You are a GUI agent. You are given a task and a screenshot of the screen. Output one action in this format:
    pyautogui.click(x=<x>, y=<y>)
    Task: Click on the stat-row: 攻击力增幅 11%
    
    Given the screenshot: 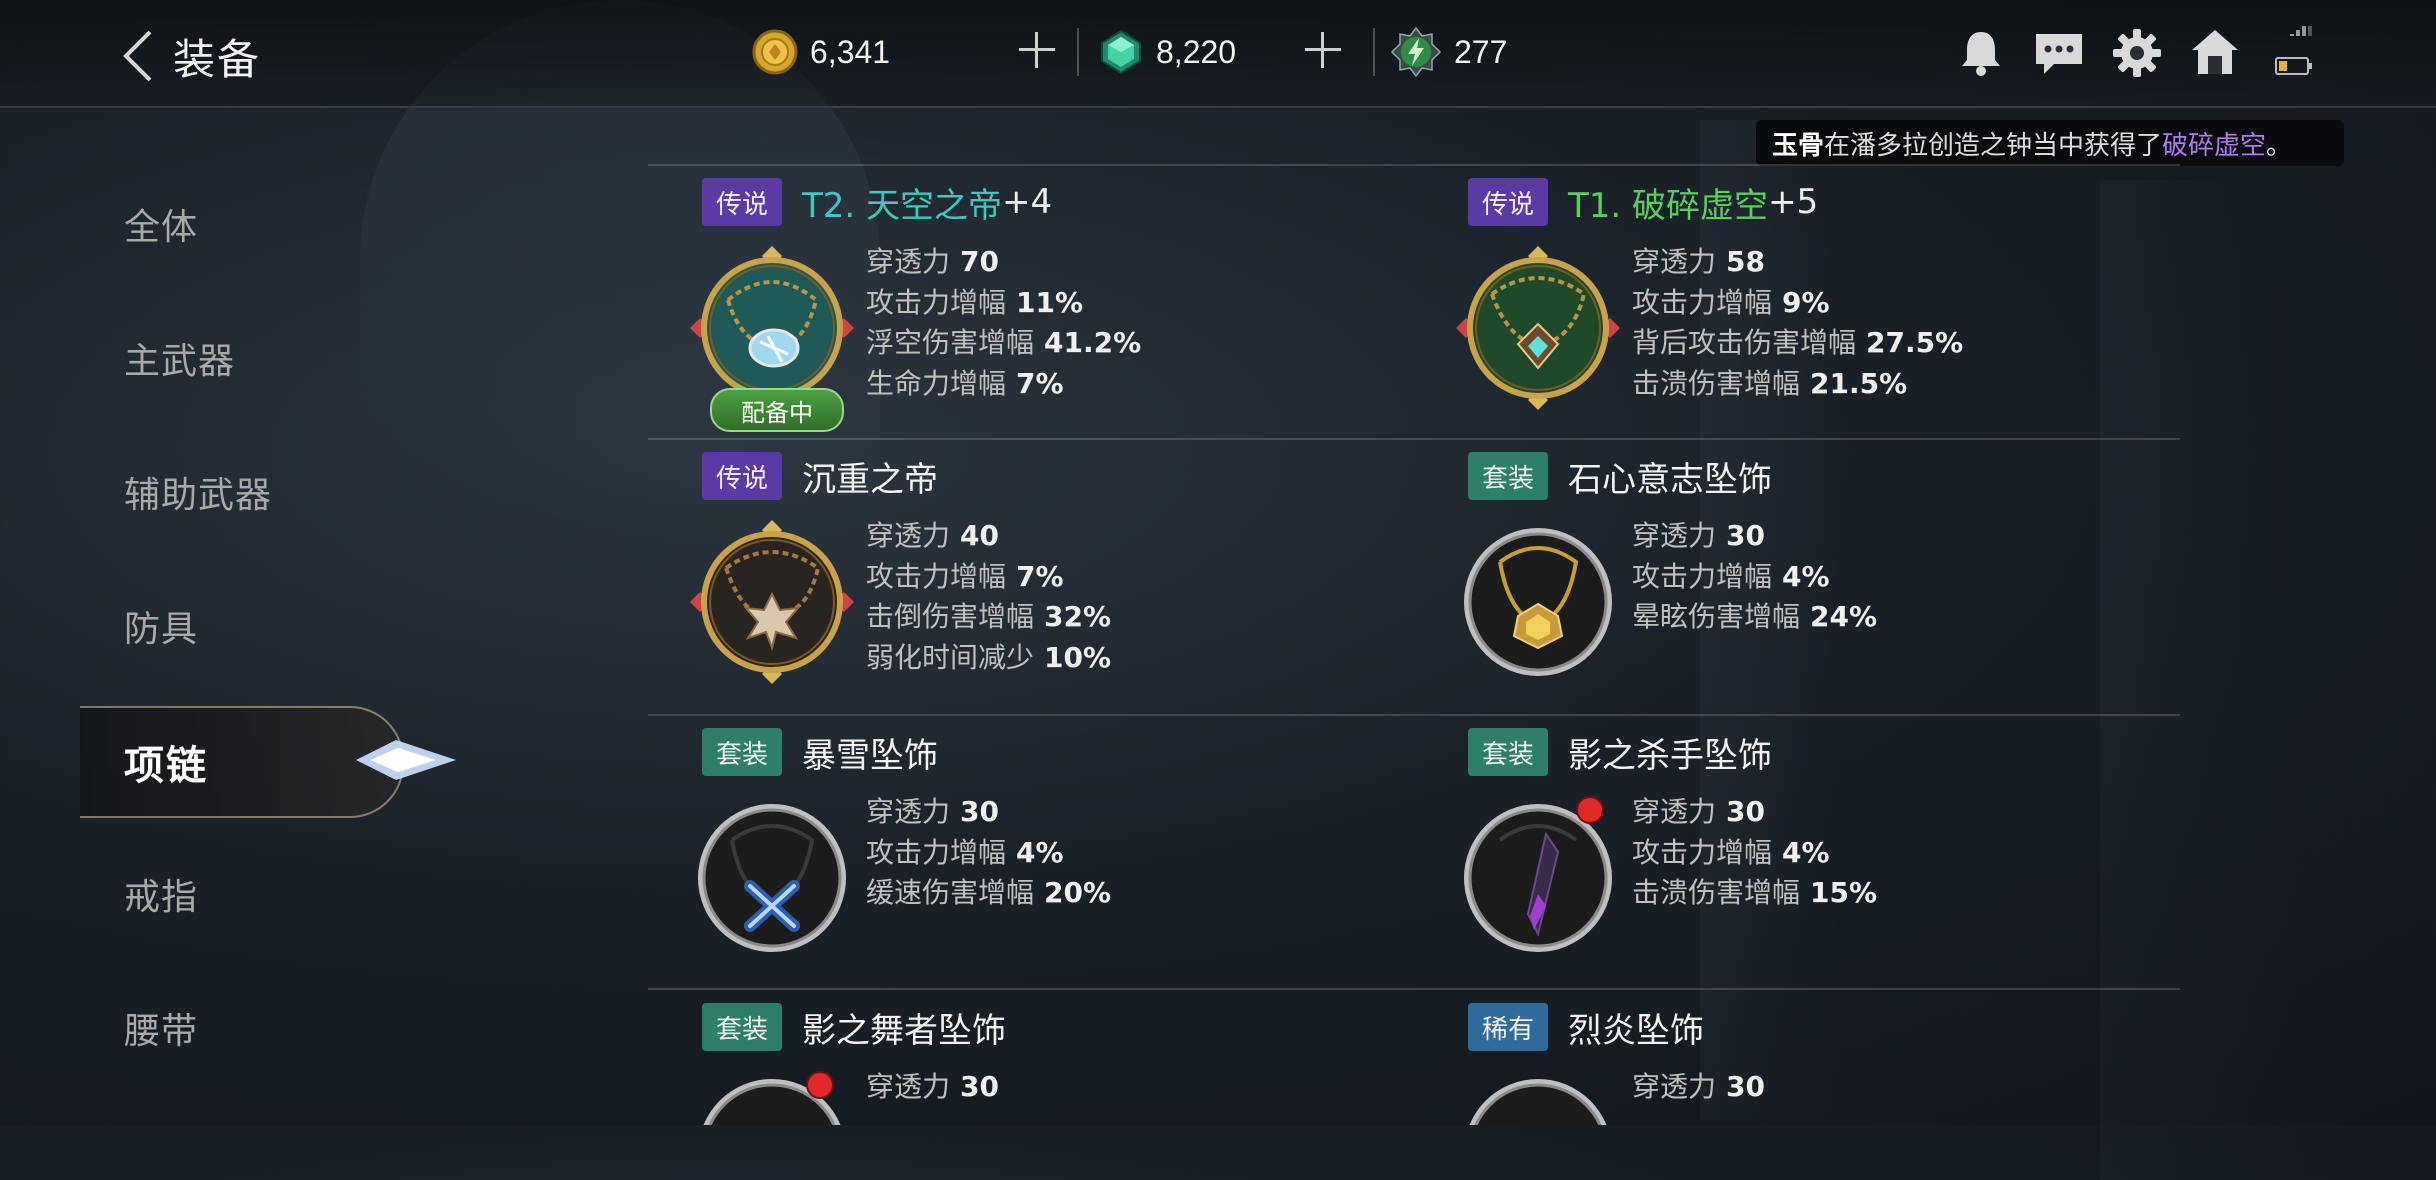 What is the action you would take?
    pyautogui.click(x=975, y=302)
    